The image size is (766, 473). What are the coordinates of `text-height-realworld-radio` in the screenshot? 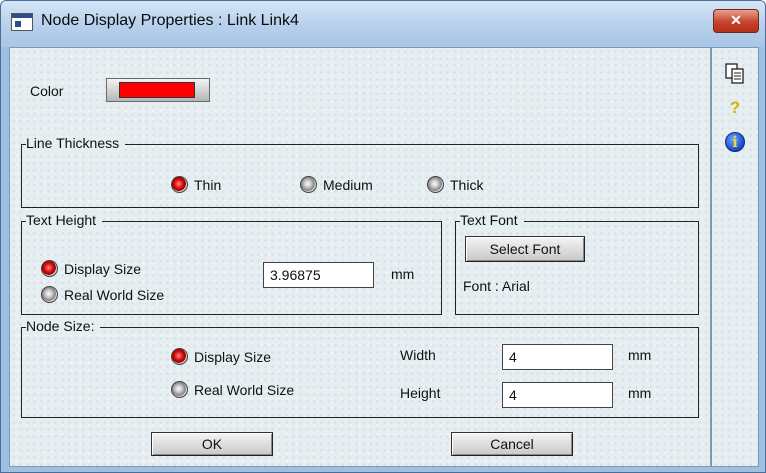 It's located at (49, 294).